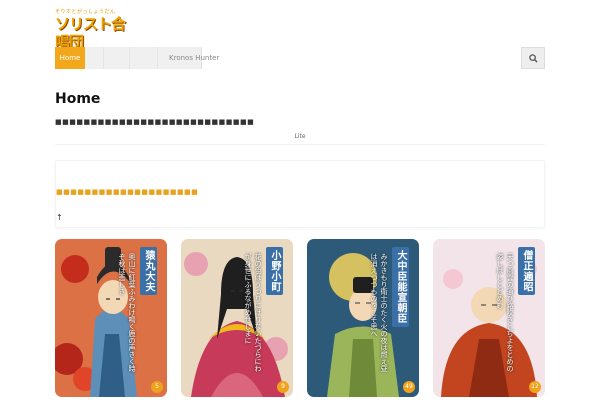 Image resolution: width=600 pixels, height=400 pixels. Describe the element at coordinates (127, 312) in the screenshot. I see `card-poem: 奥山に紅葉ふみわけ鳴く鹿の声きく時ぞ秋は悲しき` at that location.